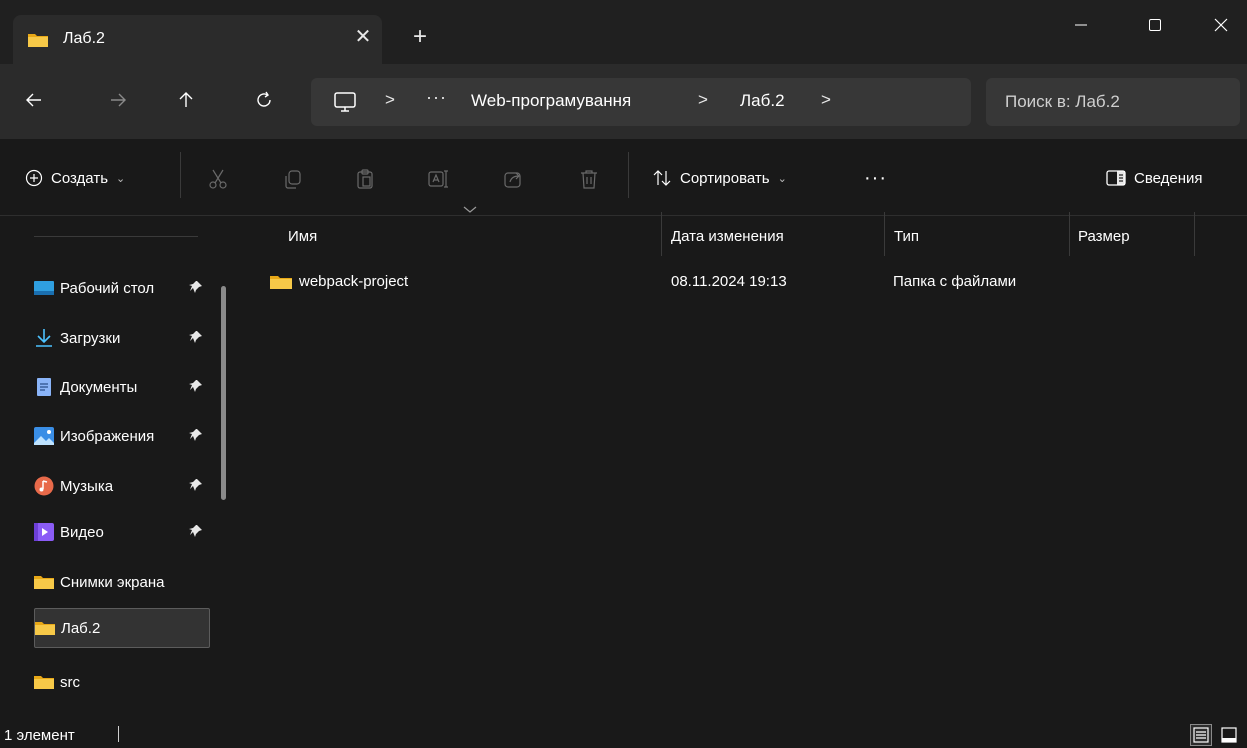 The width and height of the screenshot is (1247, 748). I want to click on sidebar-item-label: Документы, so click(99, 387).